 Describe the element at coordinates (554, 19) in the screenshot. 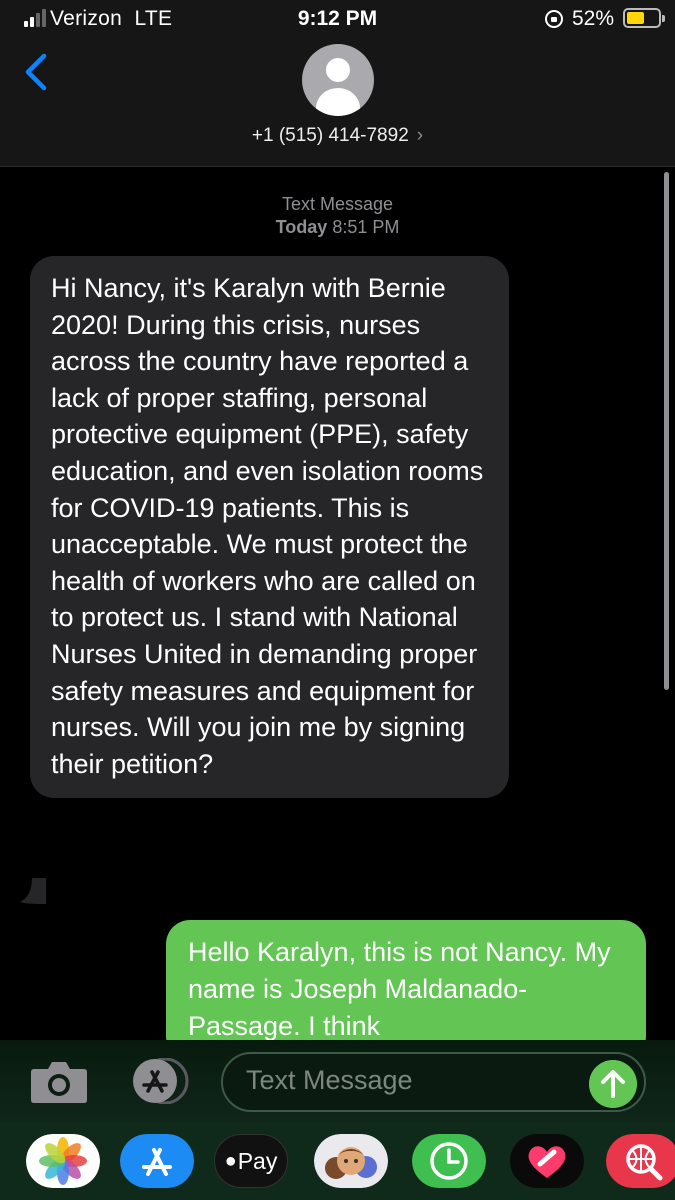

I see `orientation-lock-icon` at that location.